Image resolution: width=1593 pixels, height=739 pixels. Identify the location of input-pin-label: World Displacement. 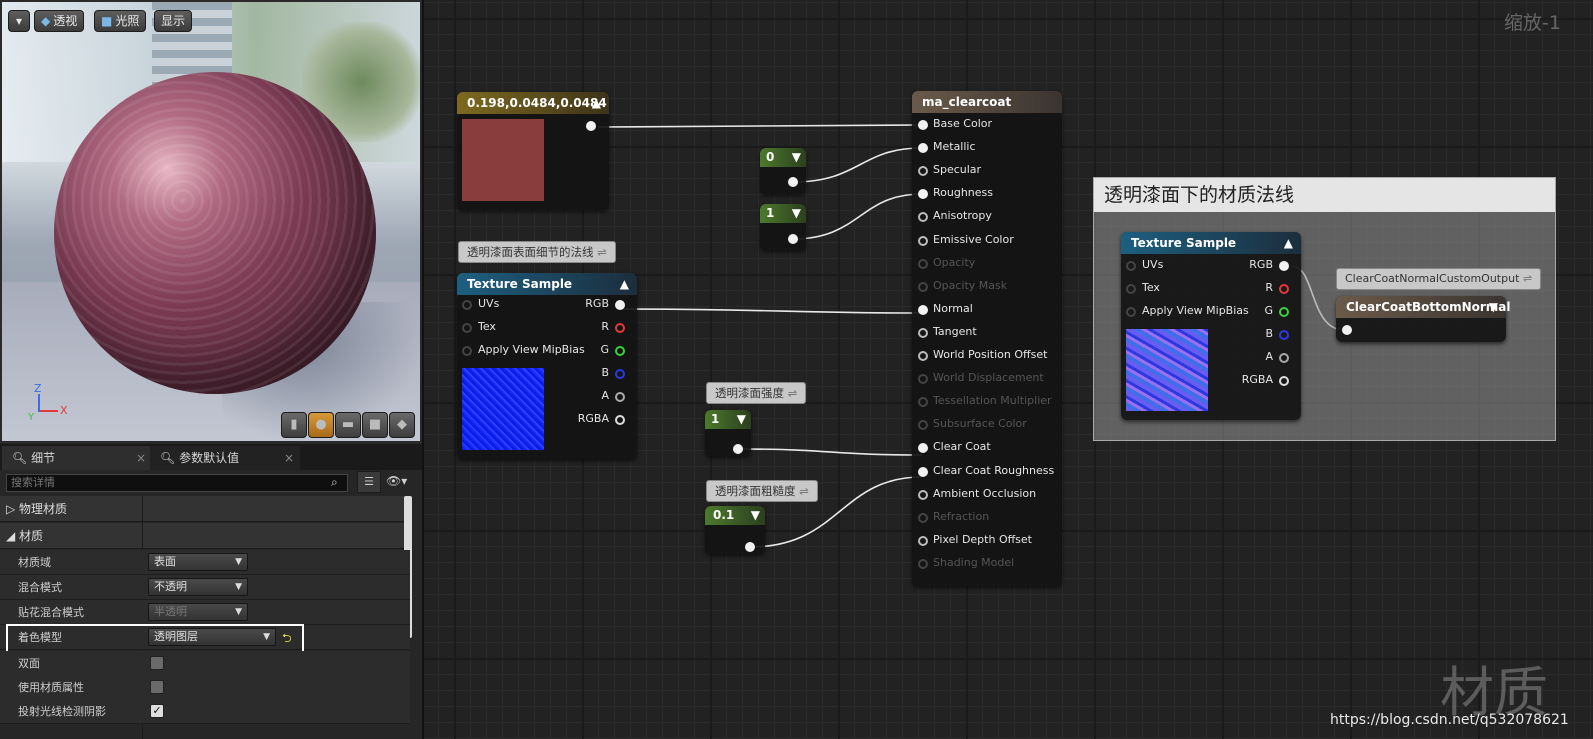
(988, 378).